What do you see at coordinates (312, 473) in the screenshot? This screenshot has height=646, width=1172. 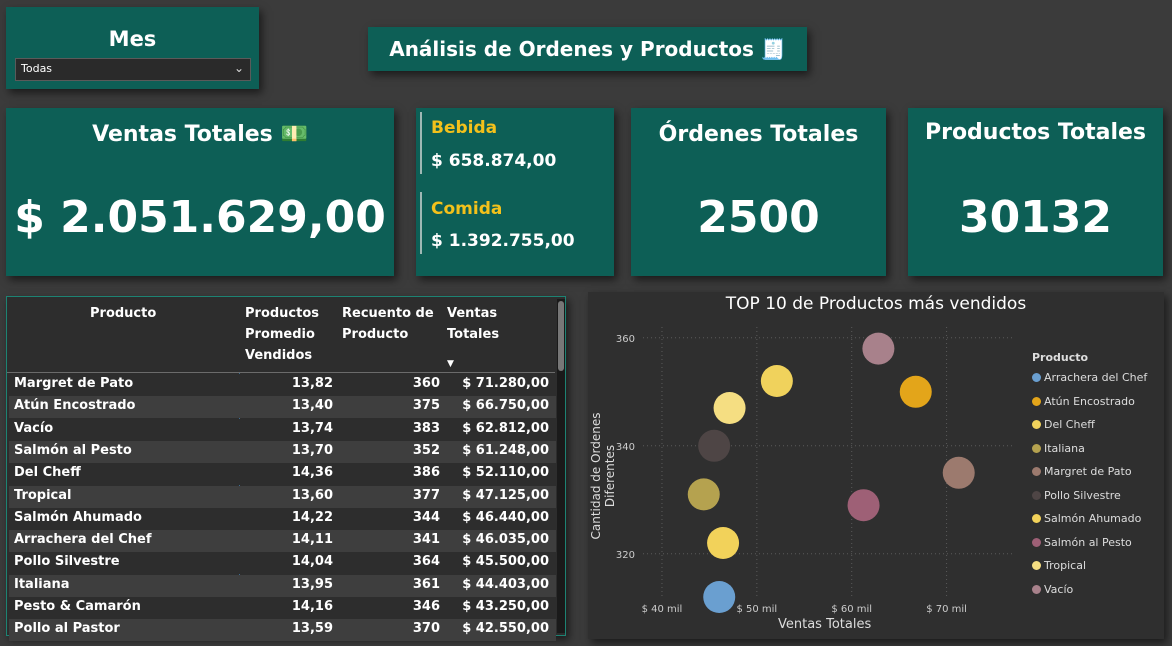 I see `cell-promedio: 14,36` at bounding box center [312, 473].